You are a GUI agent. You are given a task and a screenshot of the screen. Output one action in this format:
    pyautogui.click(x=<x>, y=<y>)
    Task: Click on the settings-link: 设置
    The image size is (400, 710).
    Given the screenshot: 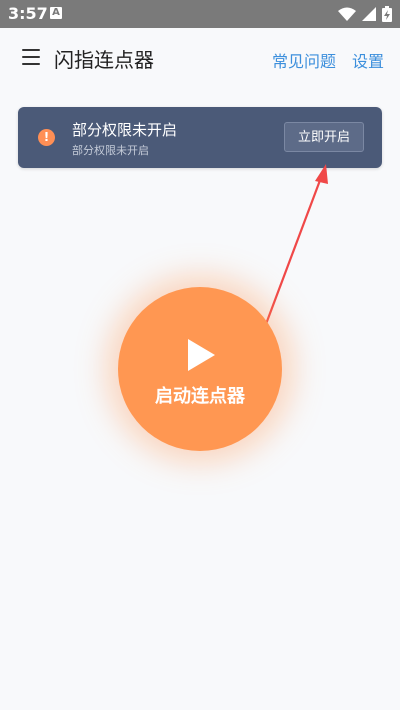 What is the action you would take?
    pyautogui.click(x=368, y=60)
    